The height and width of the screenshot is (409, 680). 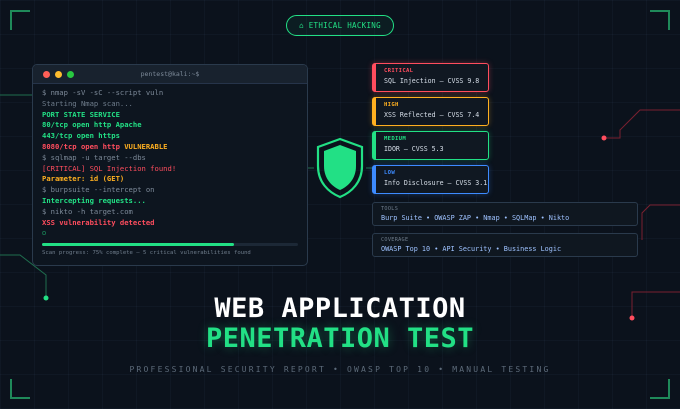 I want to click on vuln-name: XSS Reflected — CVSS 7.4, so click(x=432, y=115).